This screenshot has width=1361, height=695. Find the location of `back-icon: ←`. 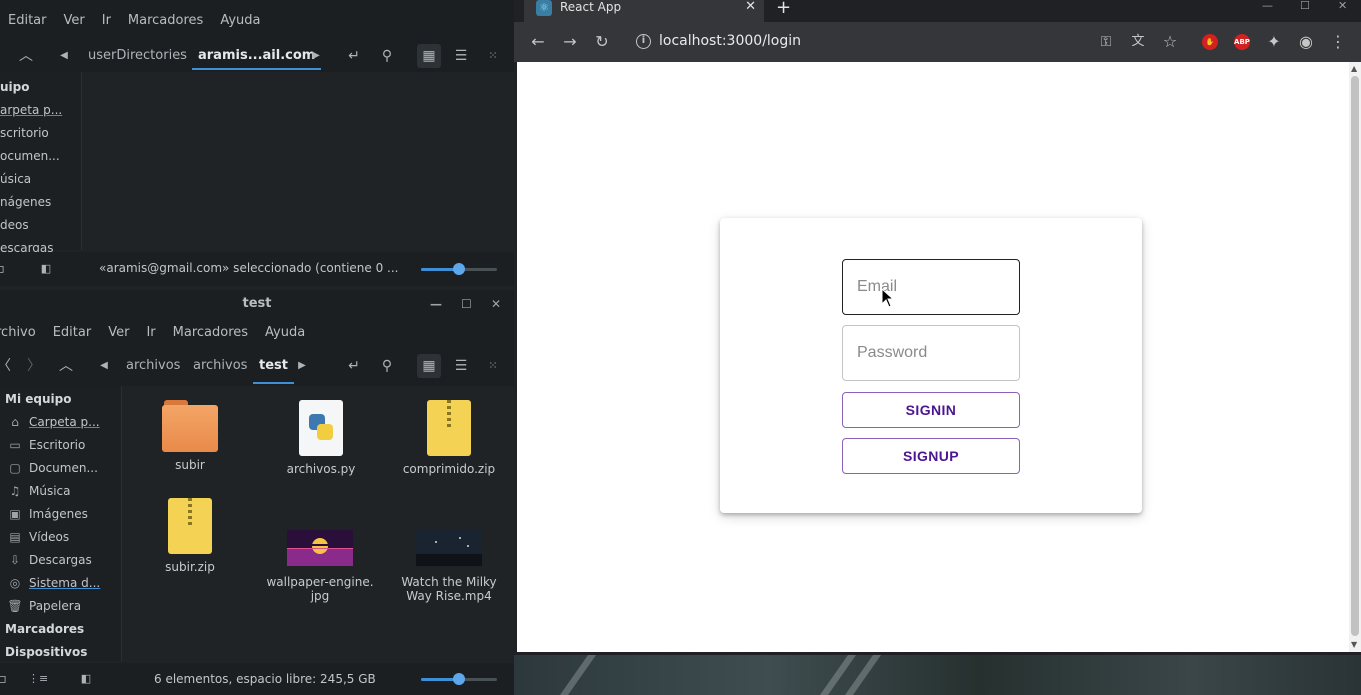

back-icon: ← is located at coordinates (538, 42).